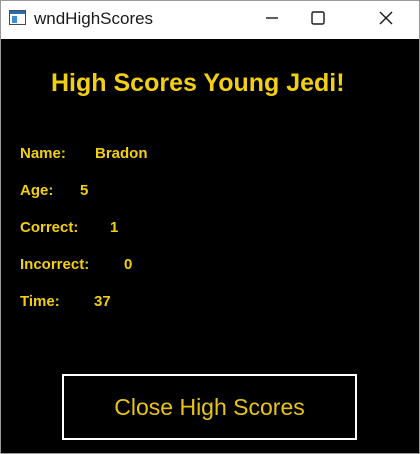  Describe the element at coordinates (55, 264) in the screenshot. I see `incorrect-label: Incorrect:` at that location.